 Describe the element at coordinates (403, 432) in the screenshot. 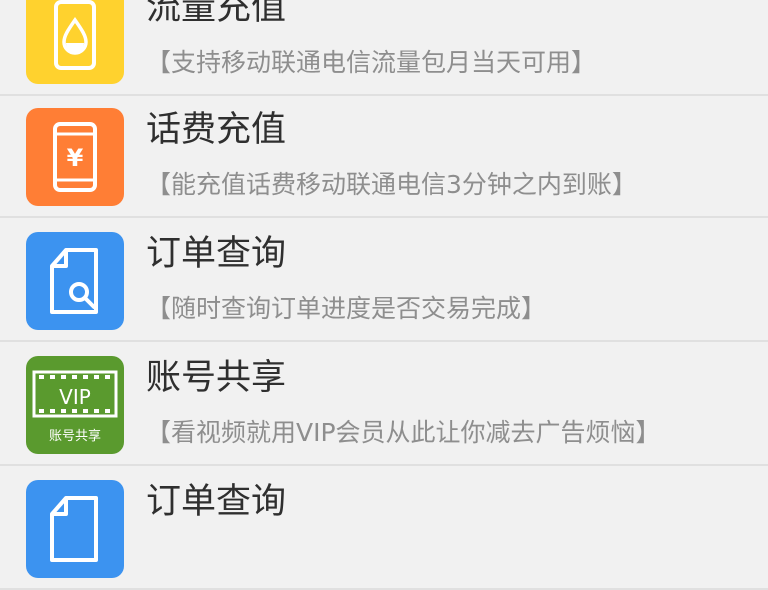

I see `item-description: 【看视频就用VIP会员从此让你减去广告烦恼】` at that location.